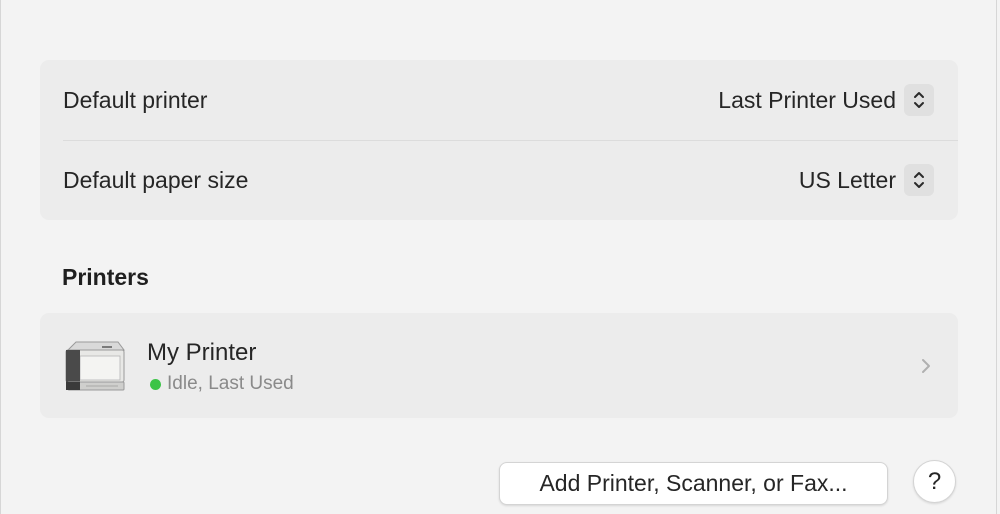  I want to click on default-paper-size-label: Default paper size, so click(156, 179).